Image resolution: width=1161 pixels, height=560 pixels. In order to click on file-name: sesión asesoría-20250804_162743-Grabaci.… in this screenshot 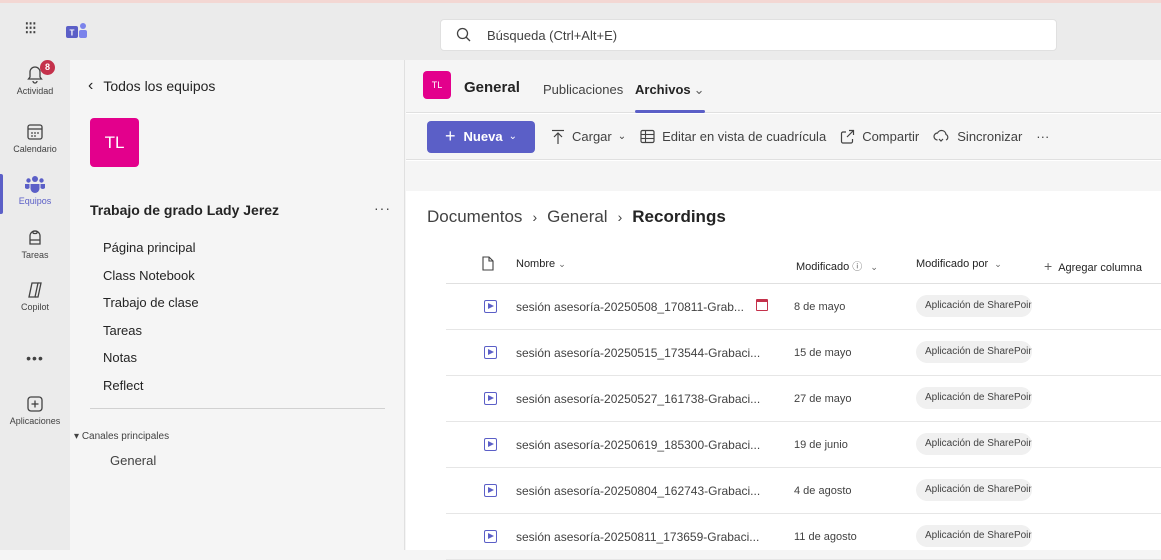, I will do `click(638, 491)`.